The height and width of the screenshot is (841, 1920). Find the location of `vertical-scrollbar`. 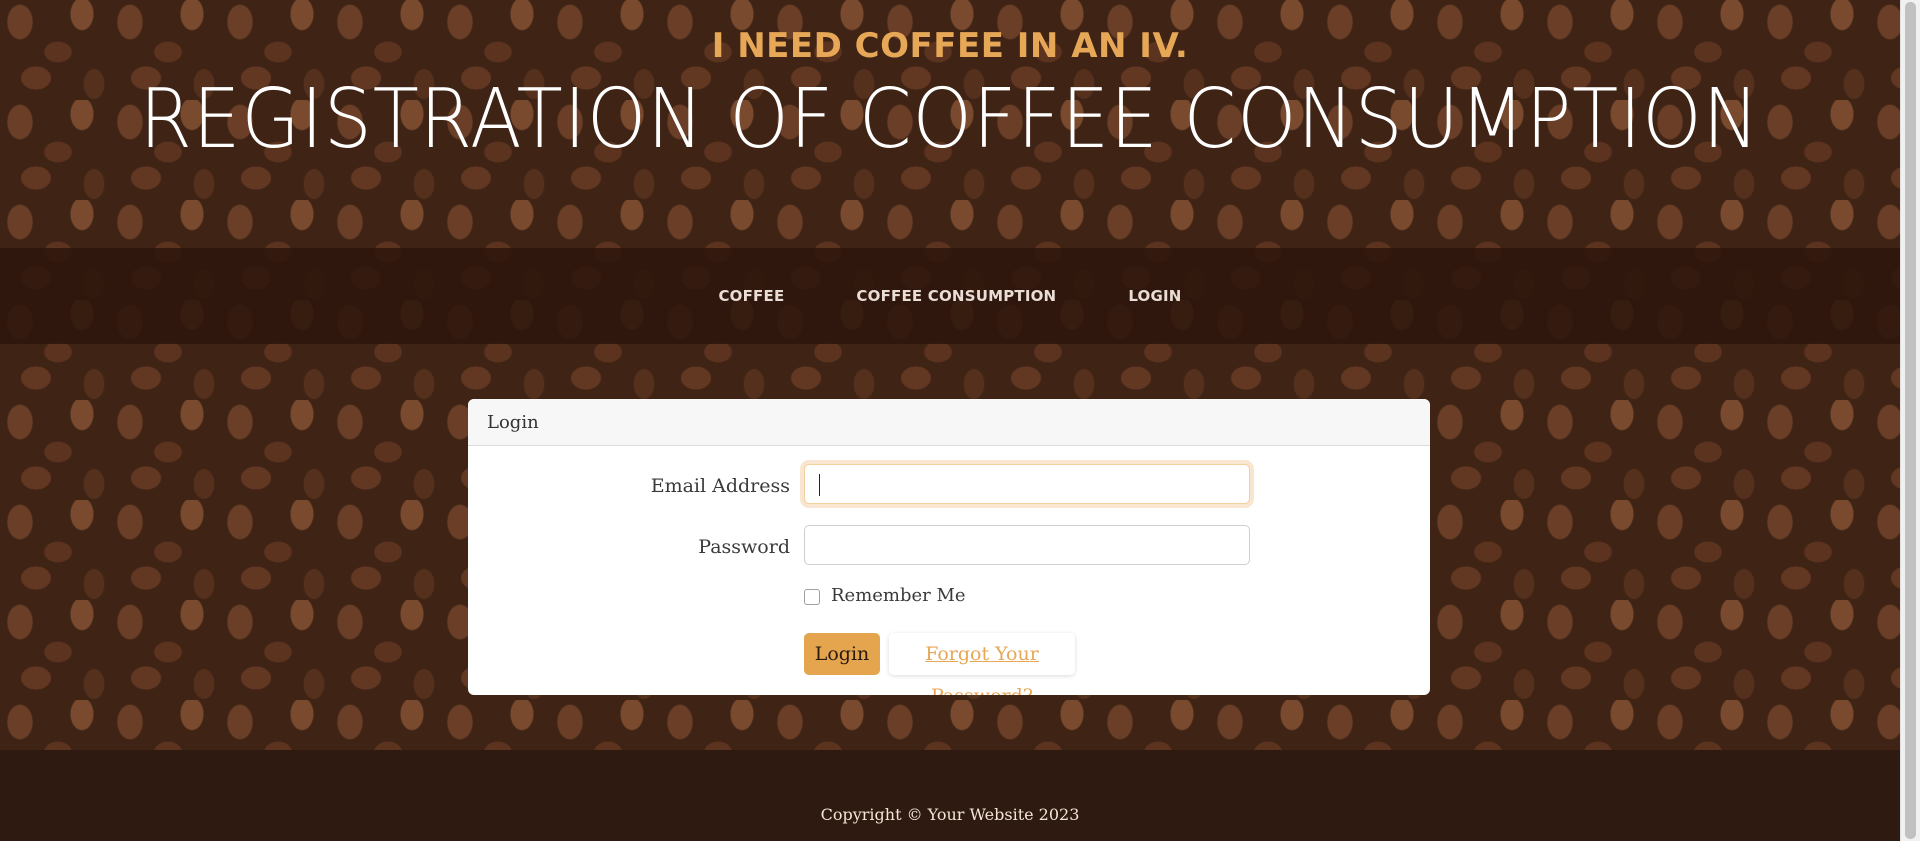

vertical-scrollbar is located at coordinates (1910, 420).